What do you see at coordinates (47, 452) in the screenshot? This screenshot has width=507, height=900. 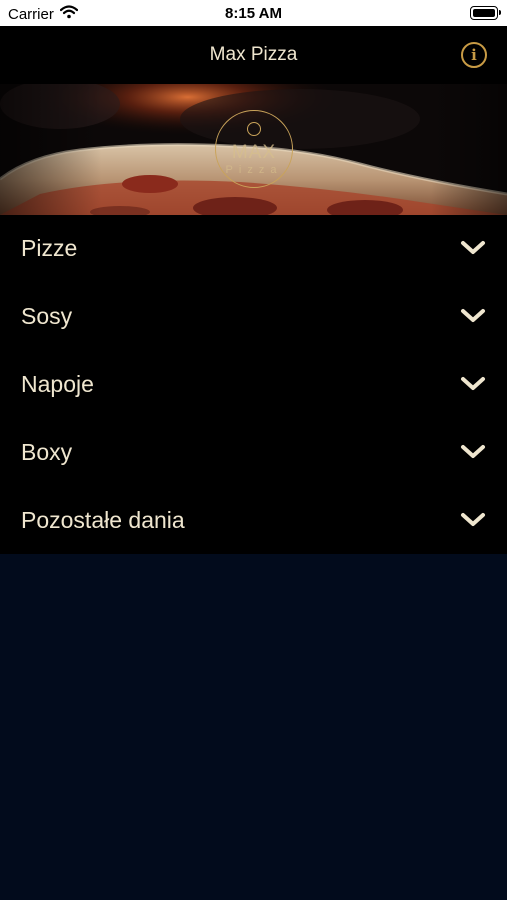 I see `category-label: Boxy` at bounding box center [47, 452].